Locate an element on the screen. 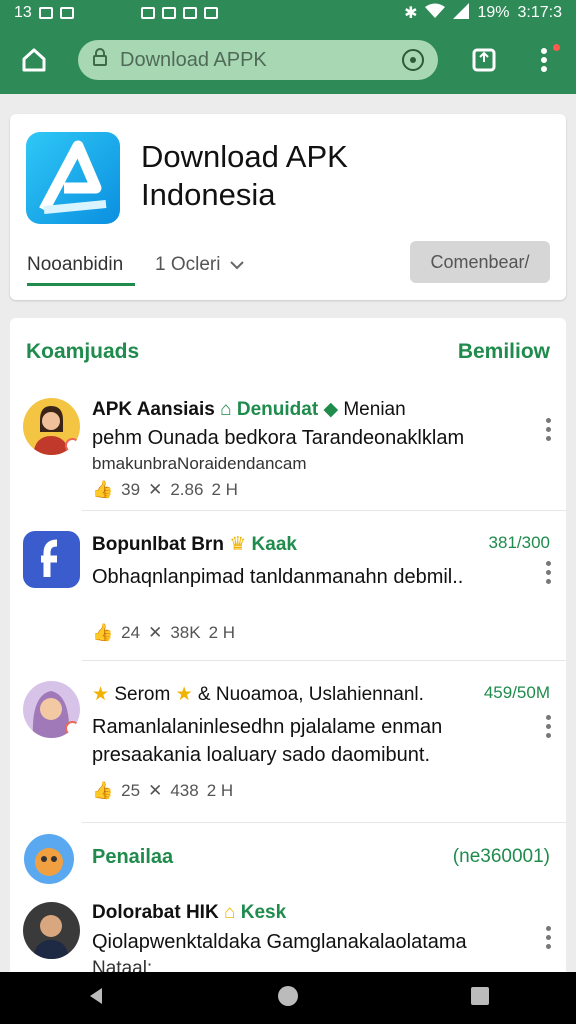 Image resolution: width=576 pixels, height=1024 pixels. like-count: 39 is located at coordinates (131, 489).